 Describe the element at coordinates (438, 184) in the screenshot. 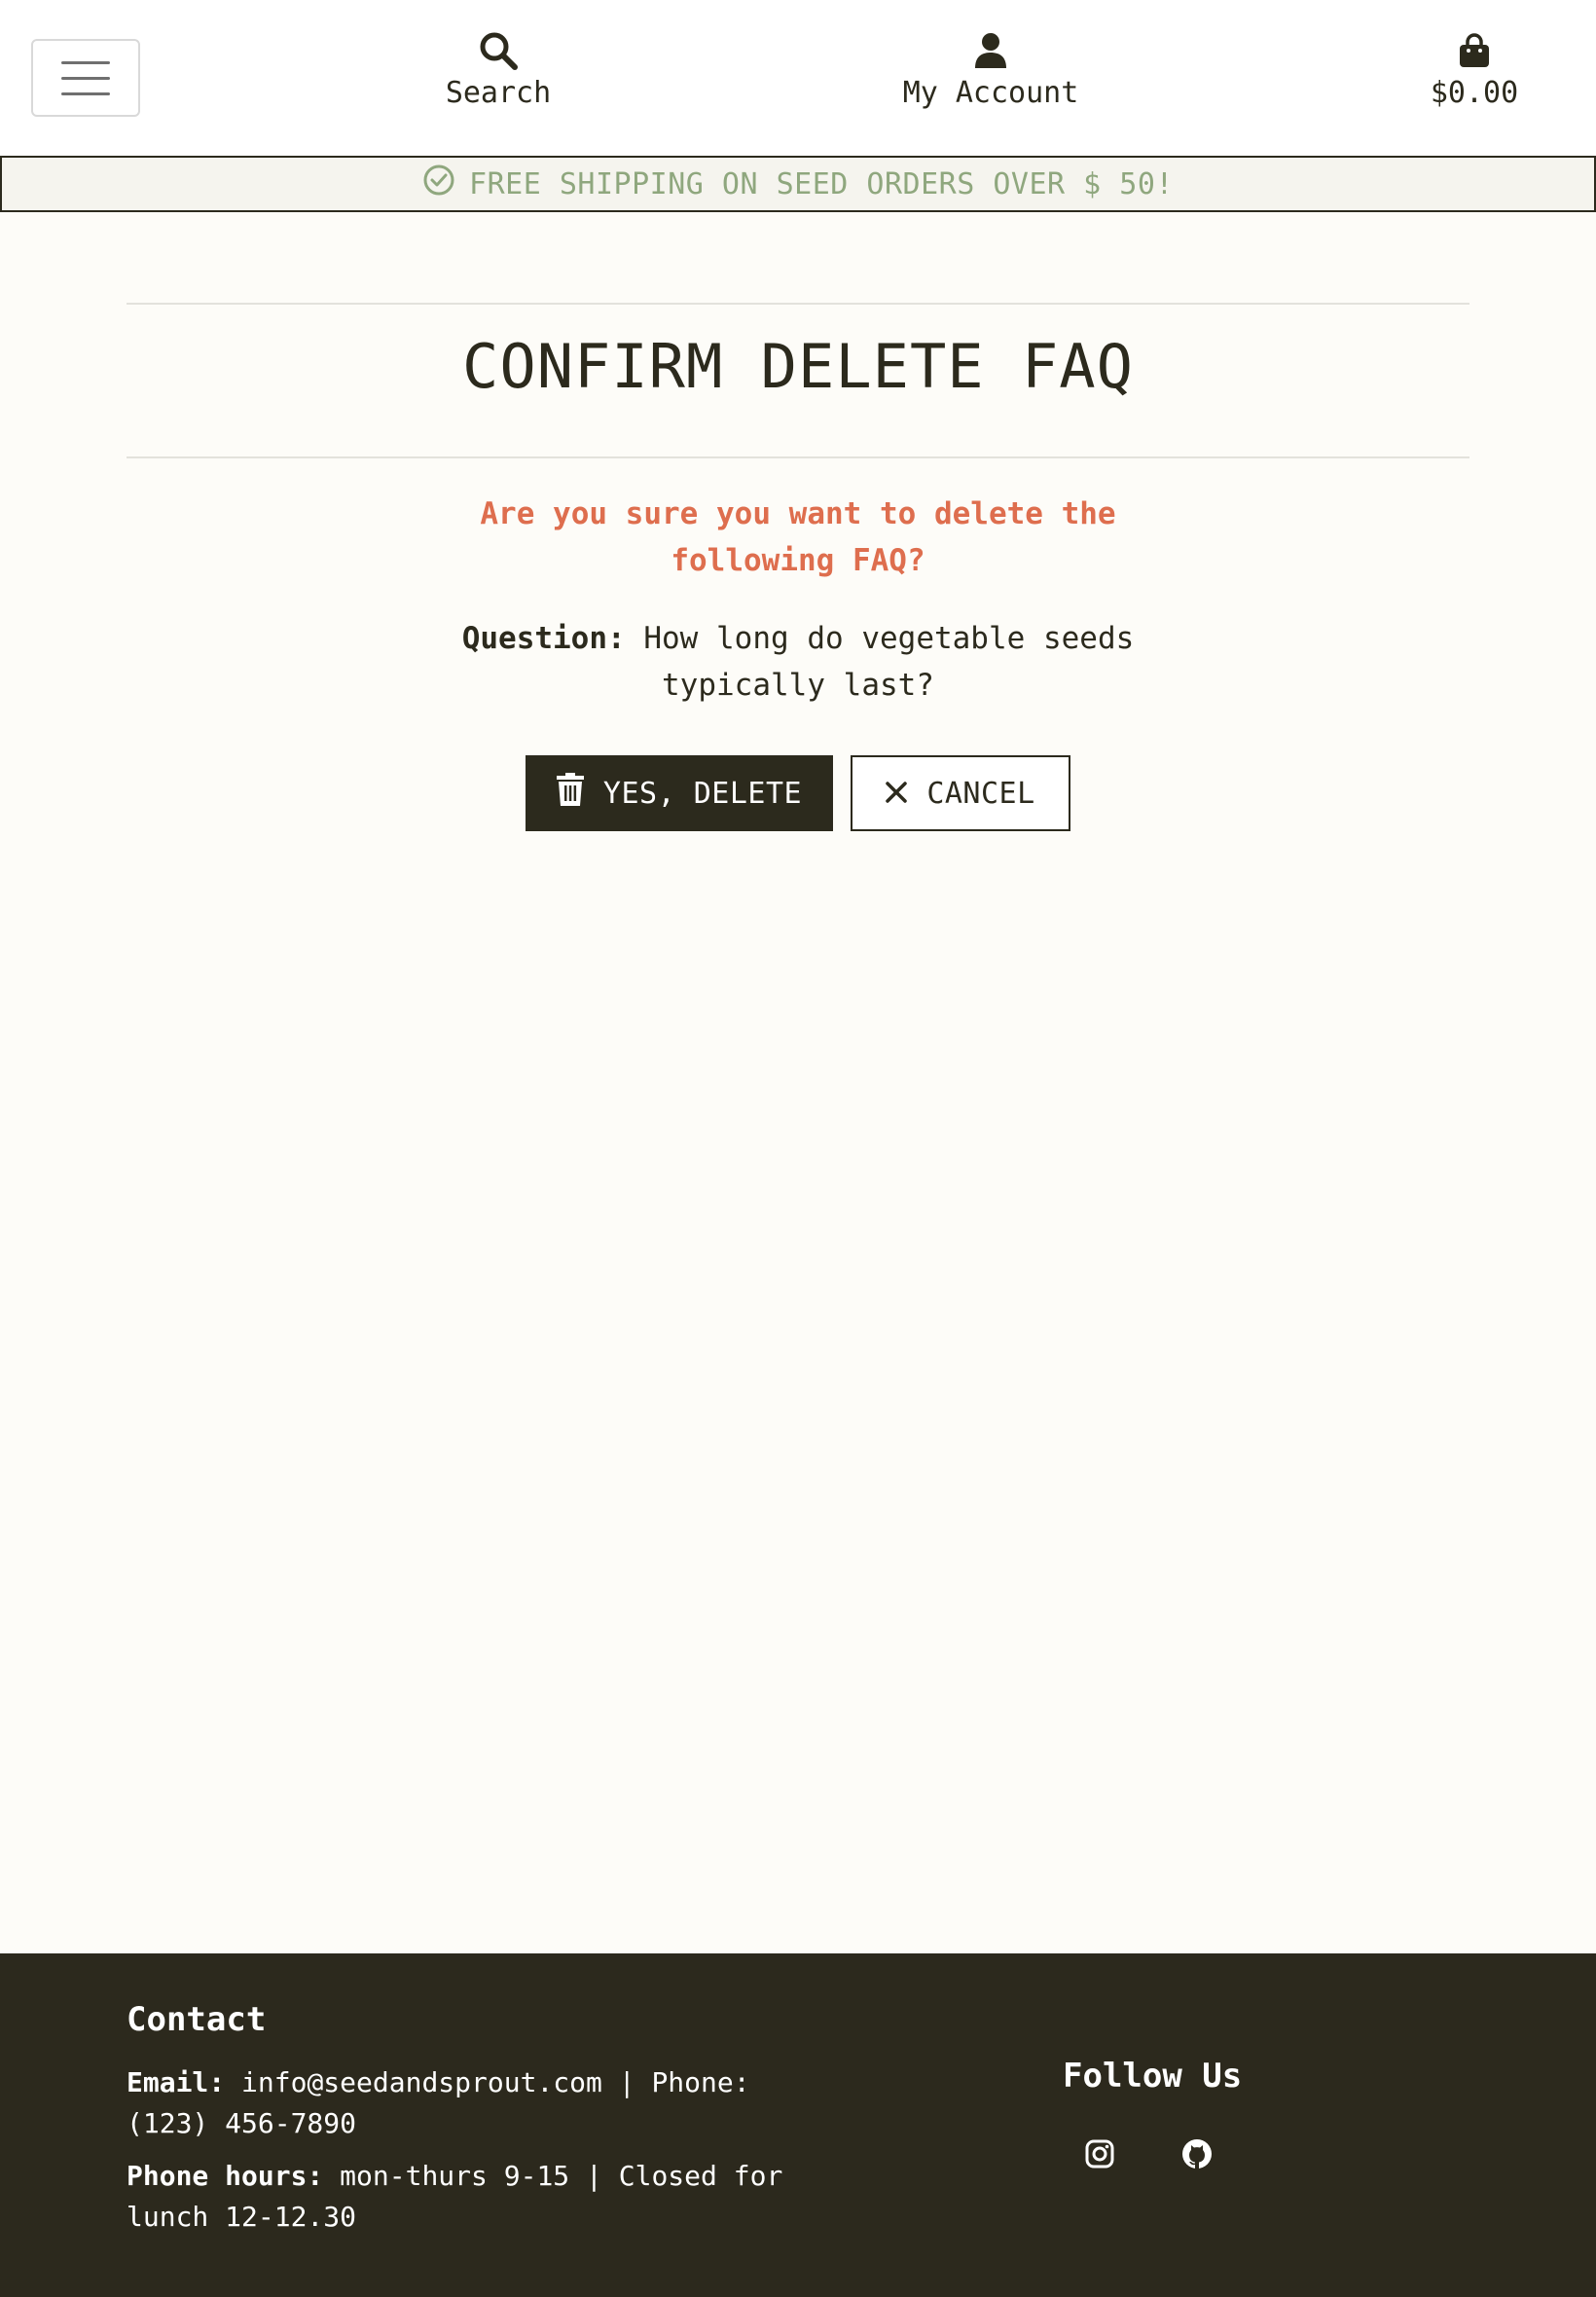

I see `check-circle-icon` at that location.